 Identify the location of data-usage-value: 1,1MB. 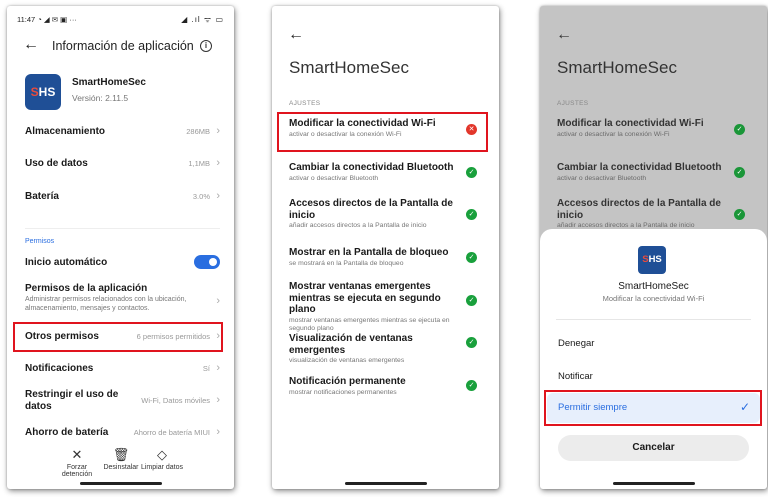
(199, 163).